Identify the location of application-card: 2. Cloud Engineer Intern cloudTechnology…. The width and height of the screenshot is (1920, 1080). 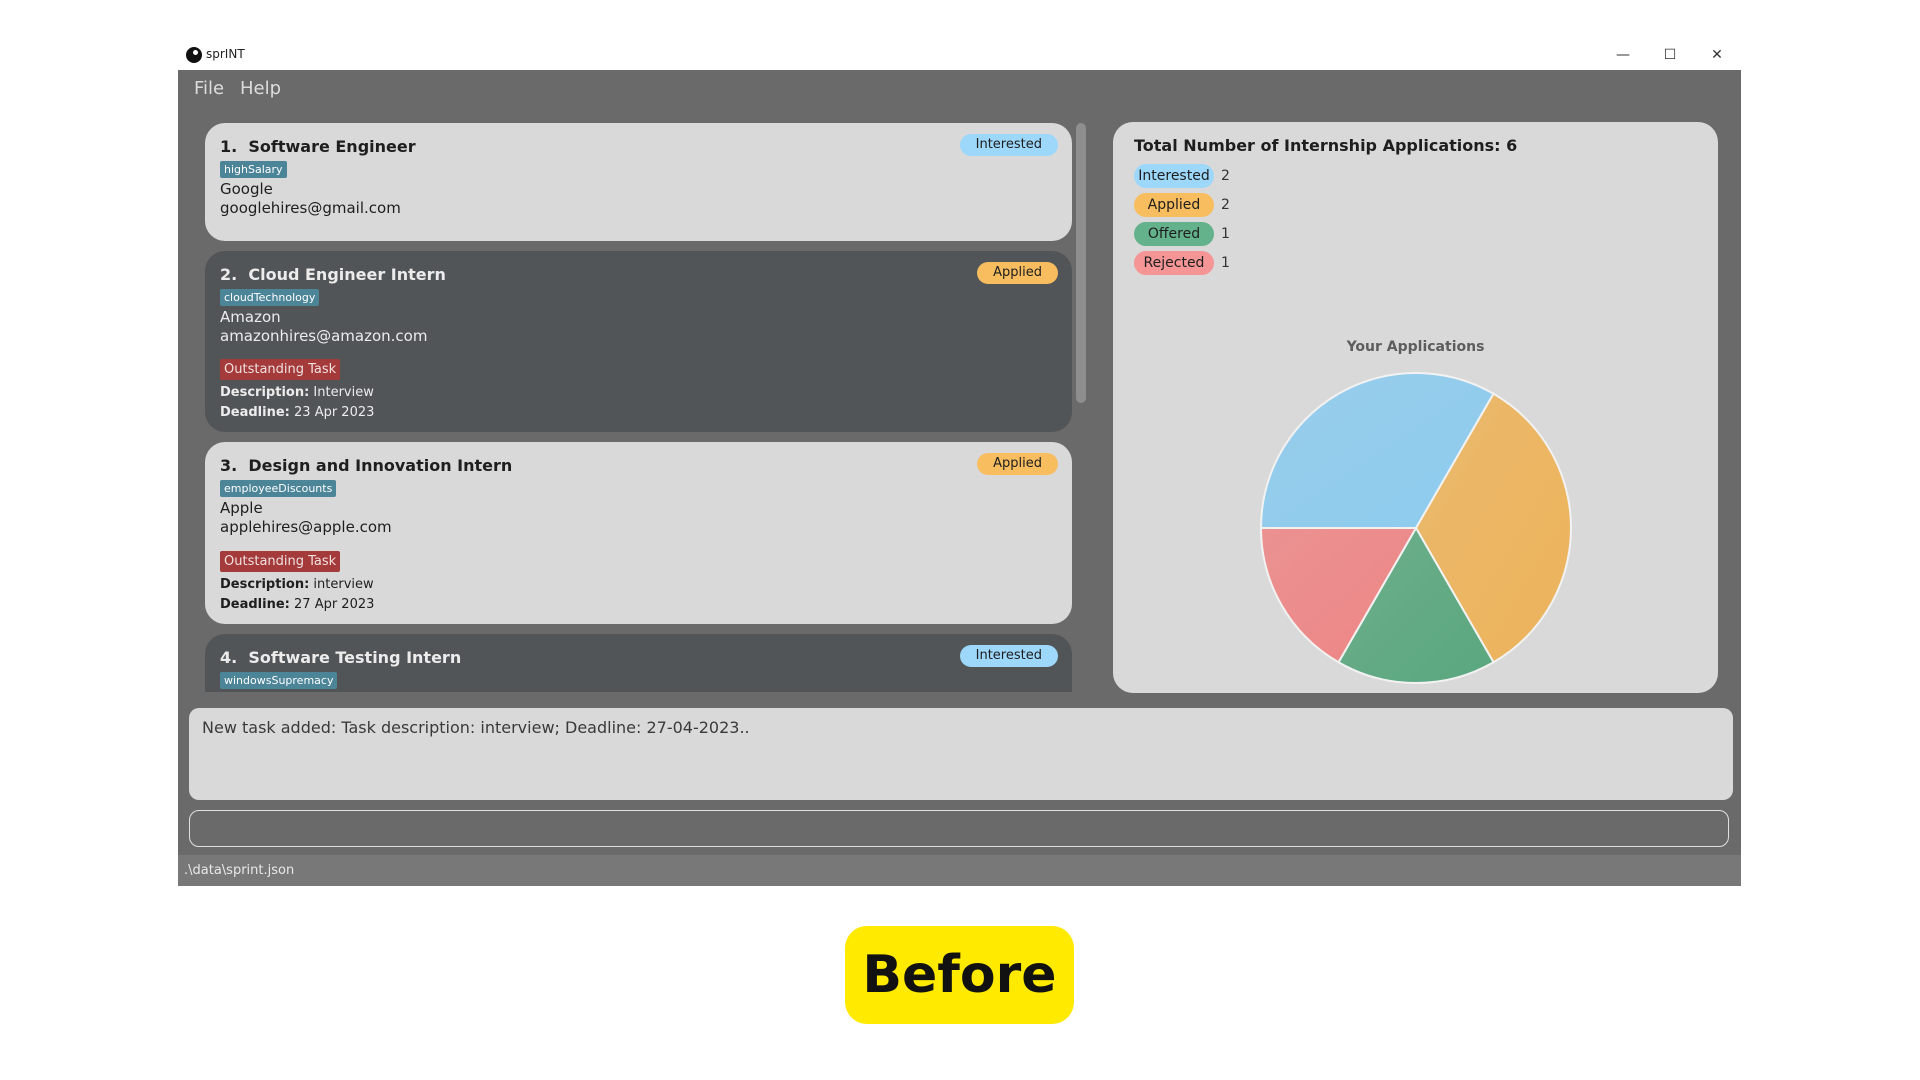
(638, 341).